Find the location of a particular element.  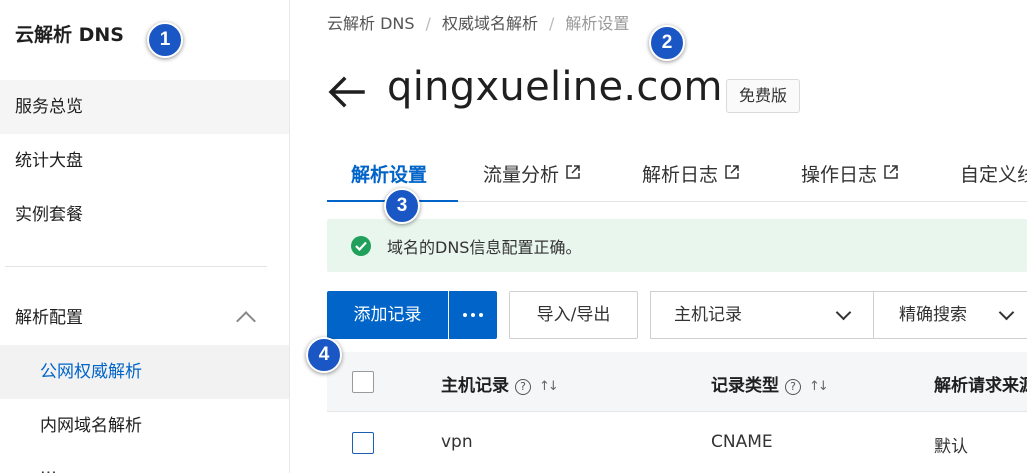

check-circle-icon is located at coordinates (361, 246).